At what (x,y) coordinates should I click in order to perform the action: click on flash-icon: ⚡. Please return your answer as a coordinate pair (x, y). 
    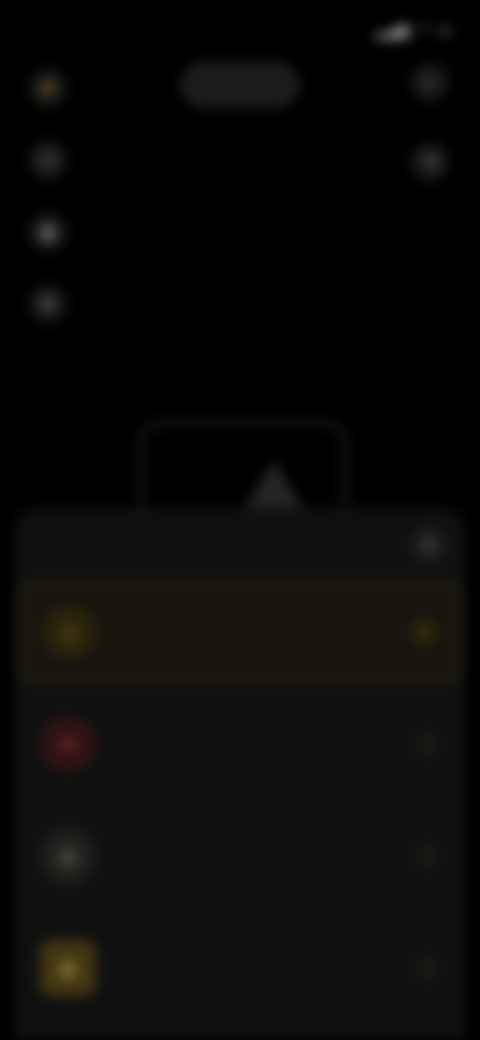
    Looking at the image, I should click on (48, 88).